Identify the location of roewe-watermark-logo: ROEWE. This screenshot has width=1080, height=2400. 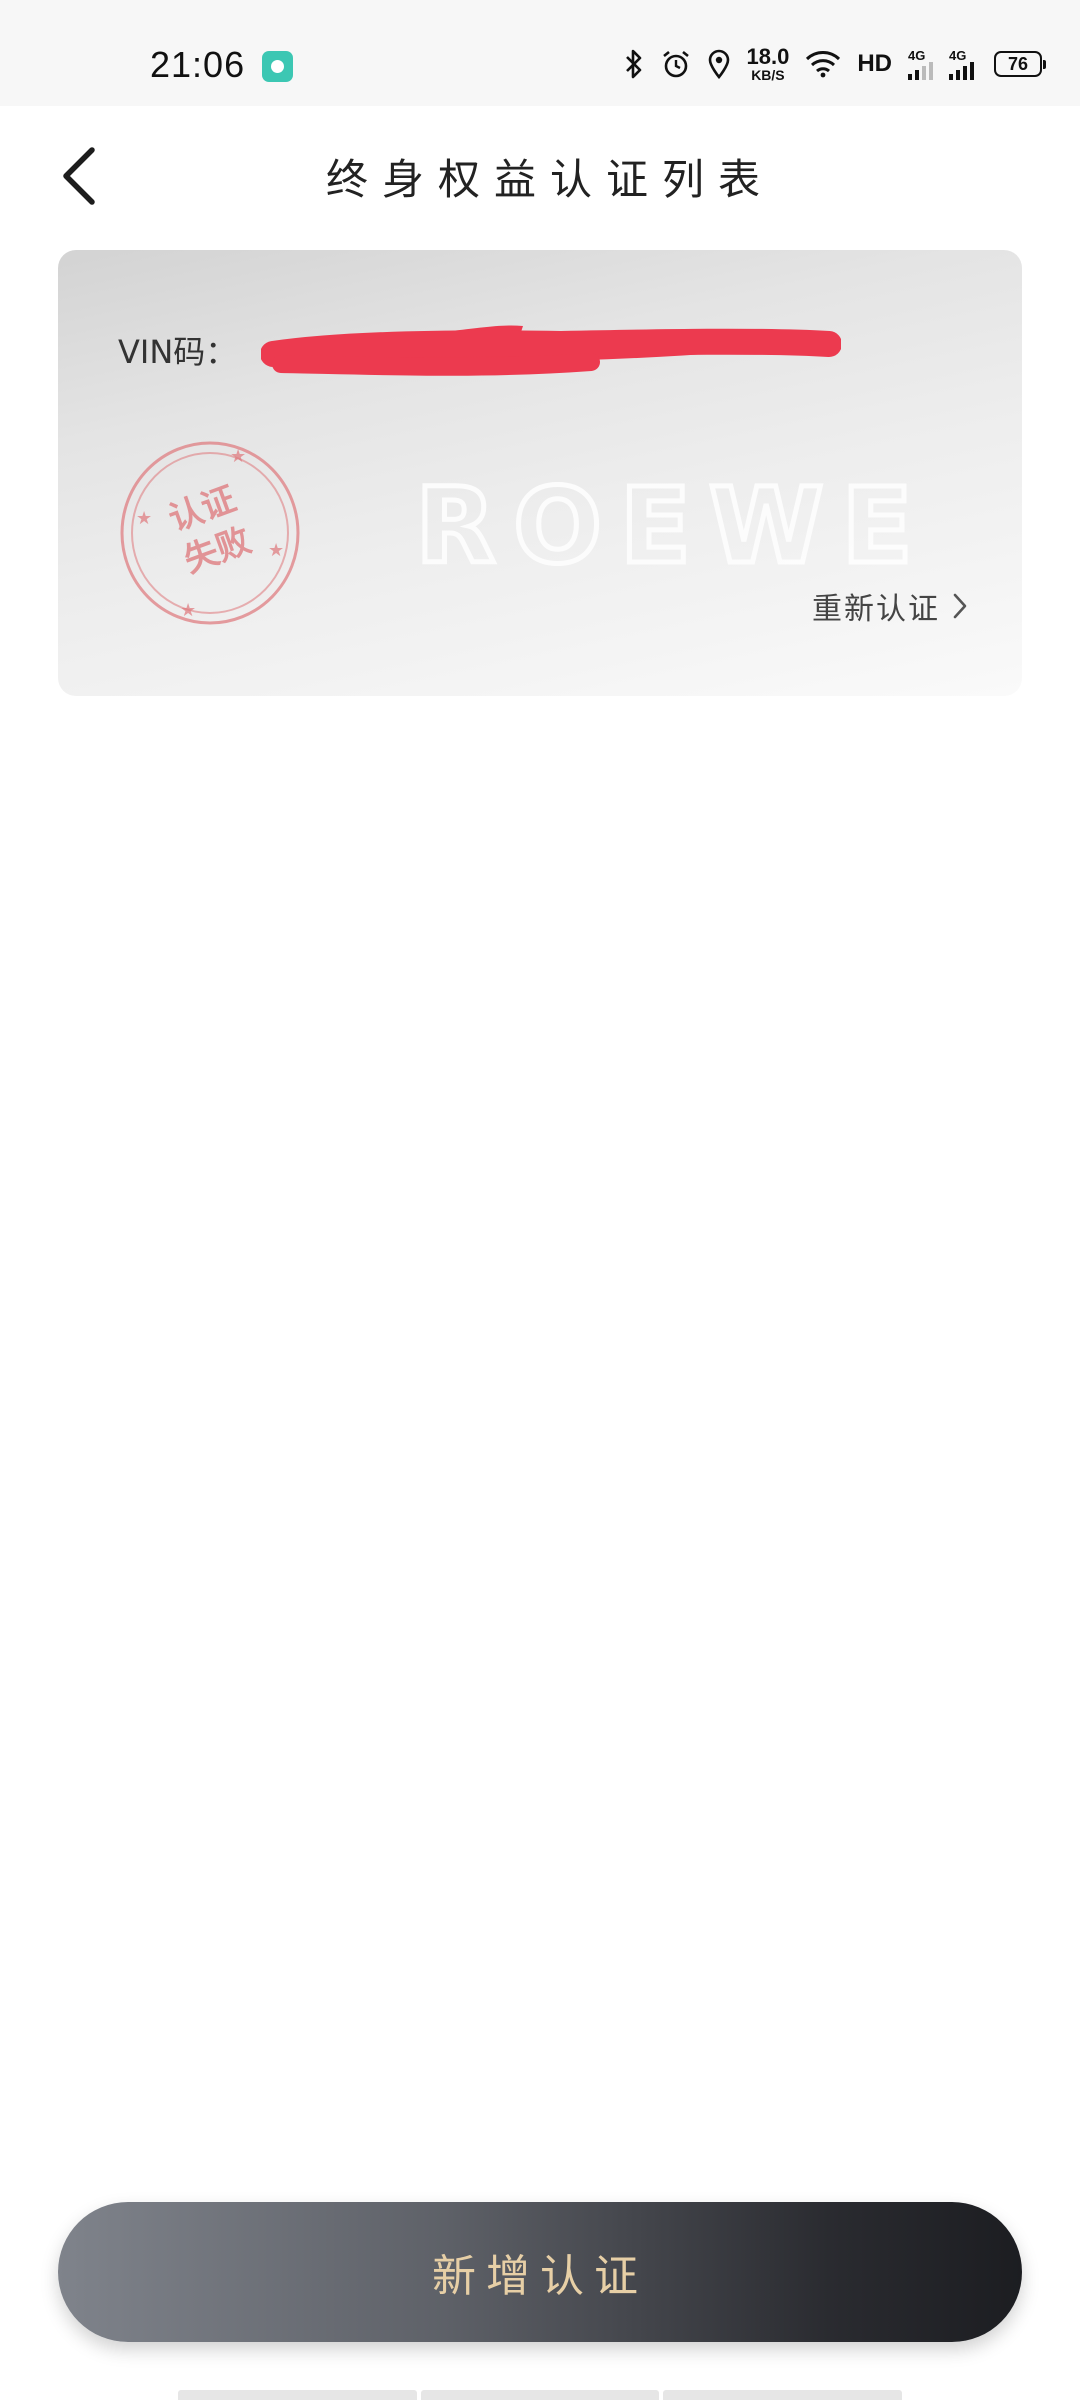
(671, 530).